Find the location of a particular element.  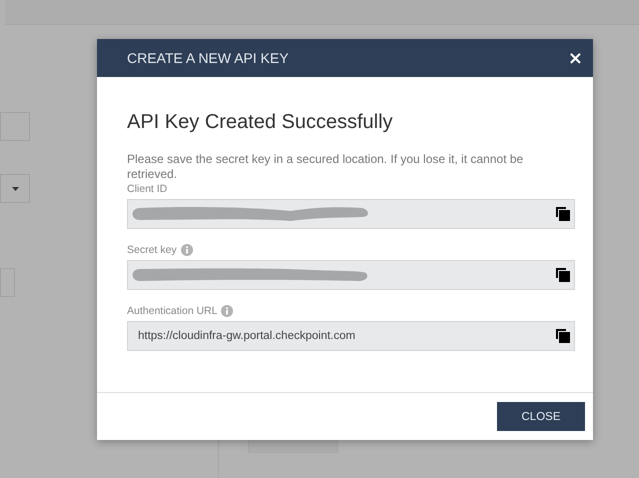

dialog-heading: API Key Created Successfully is located at coordinates (260, 122).